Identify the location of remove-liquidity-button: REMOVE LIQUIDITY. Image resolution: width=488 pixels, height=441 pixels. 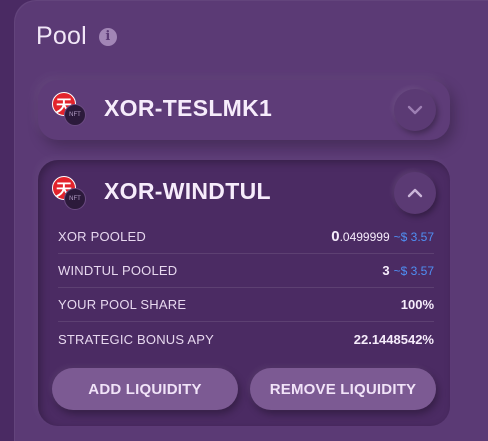
(343, 389).